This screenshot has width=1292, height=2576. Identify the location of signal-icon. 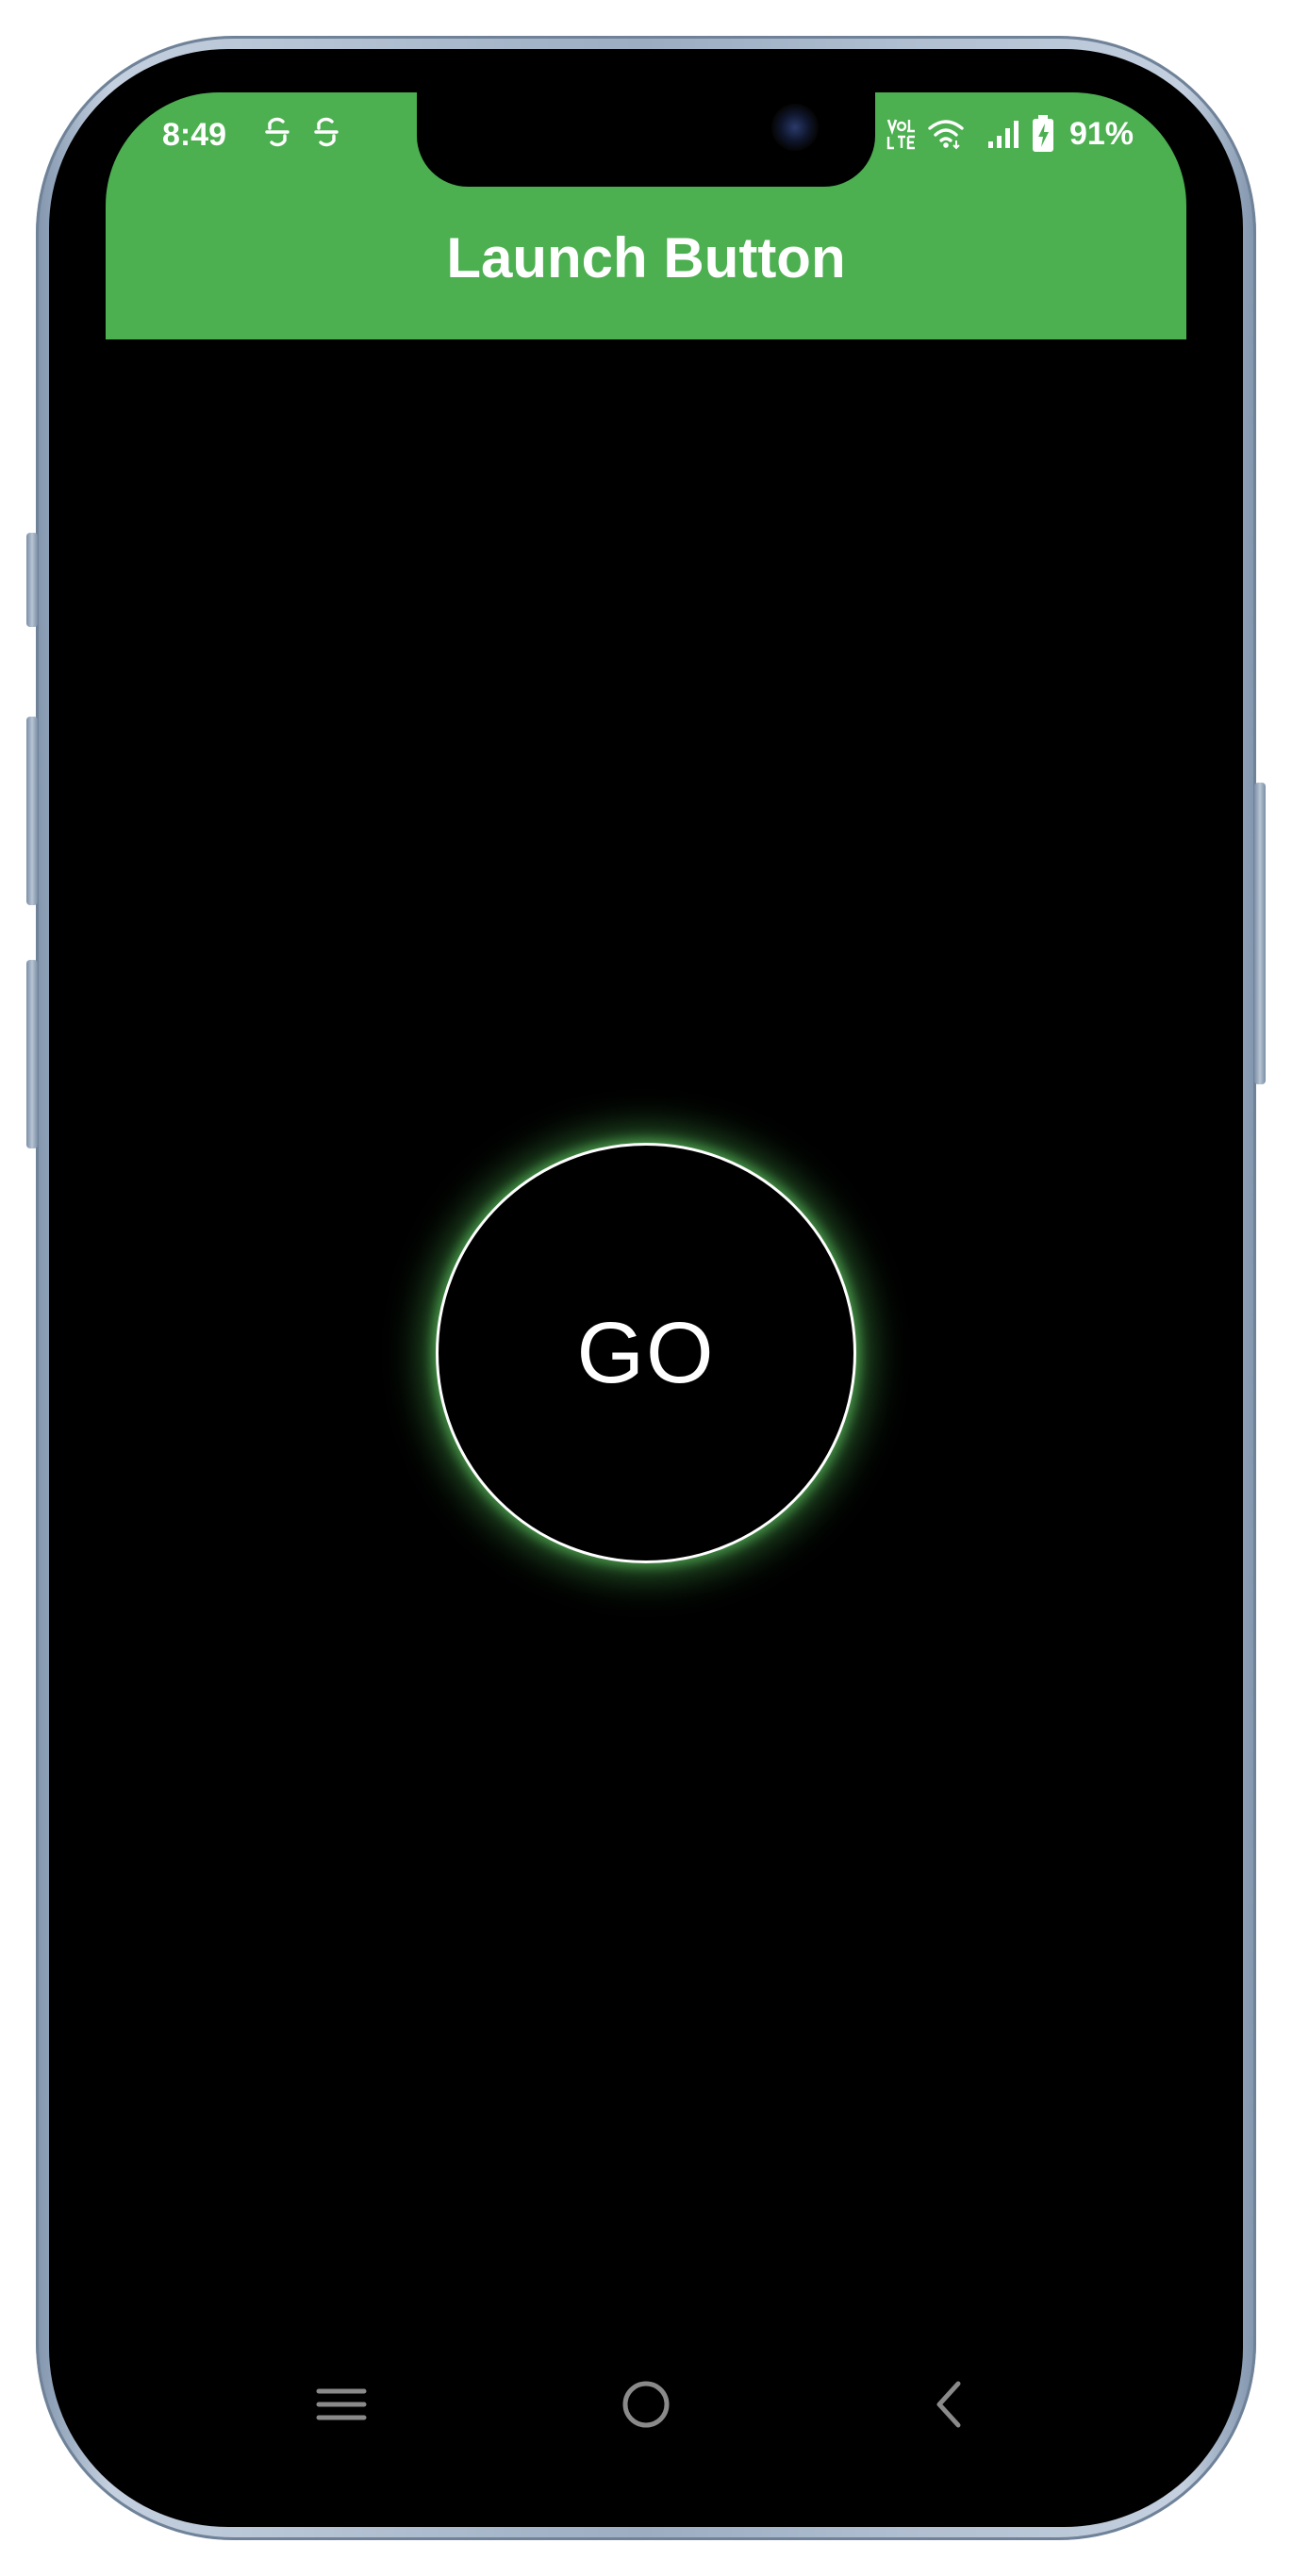
(1003, 134).